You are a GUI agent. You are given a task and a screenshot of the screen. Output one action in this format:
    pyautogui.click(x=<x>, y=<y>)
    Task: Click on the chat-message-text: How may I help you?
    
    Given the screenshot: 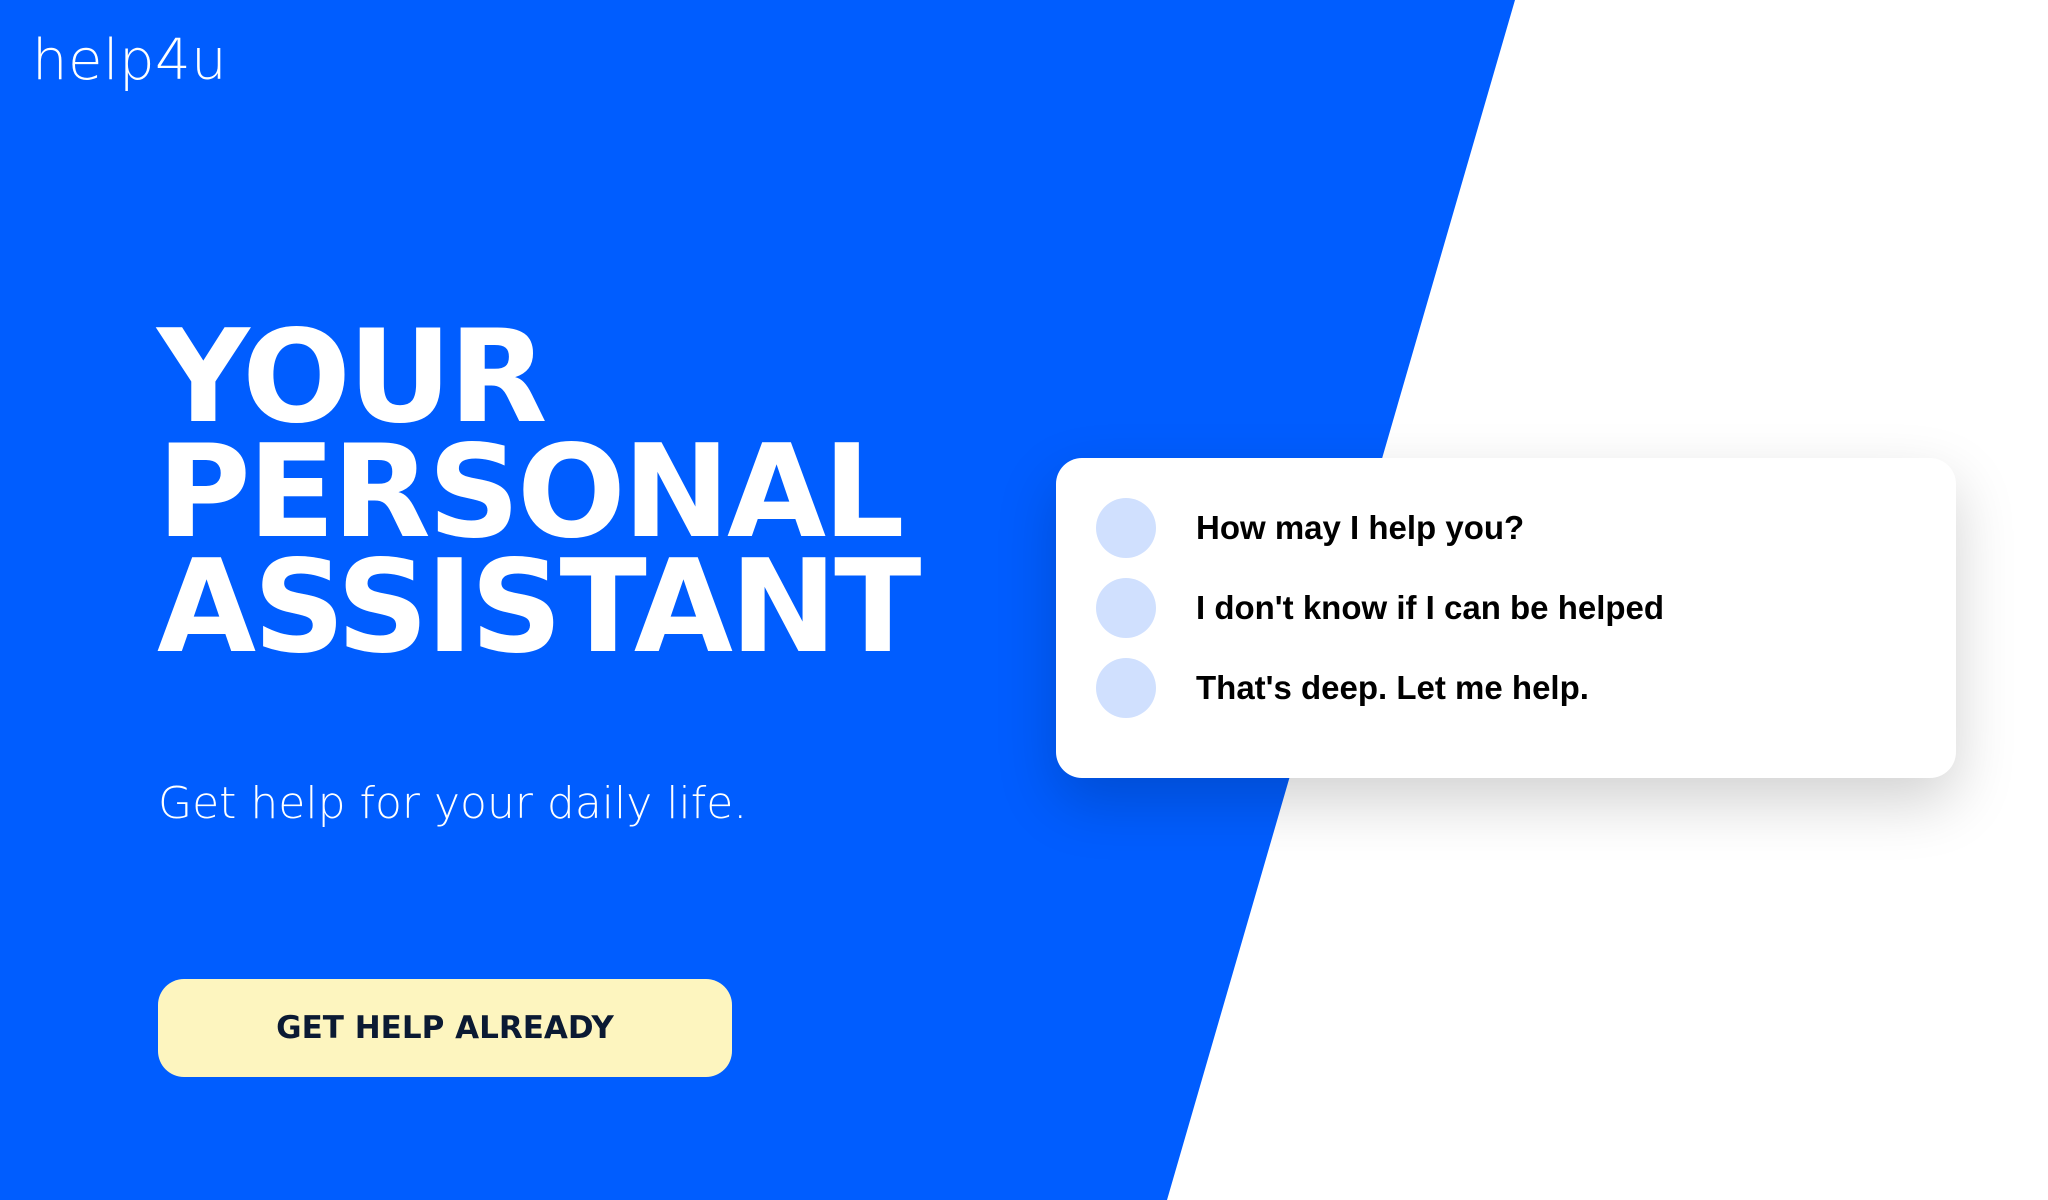 What is the action you would take?
    pyautogui.click(x=1360, y=527)
    